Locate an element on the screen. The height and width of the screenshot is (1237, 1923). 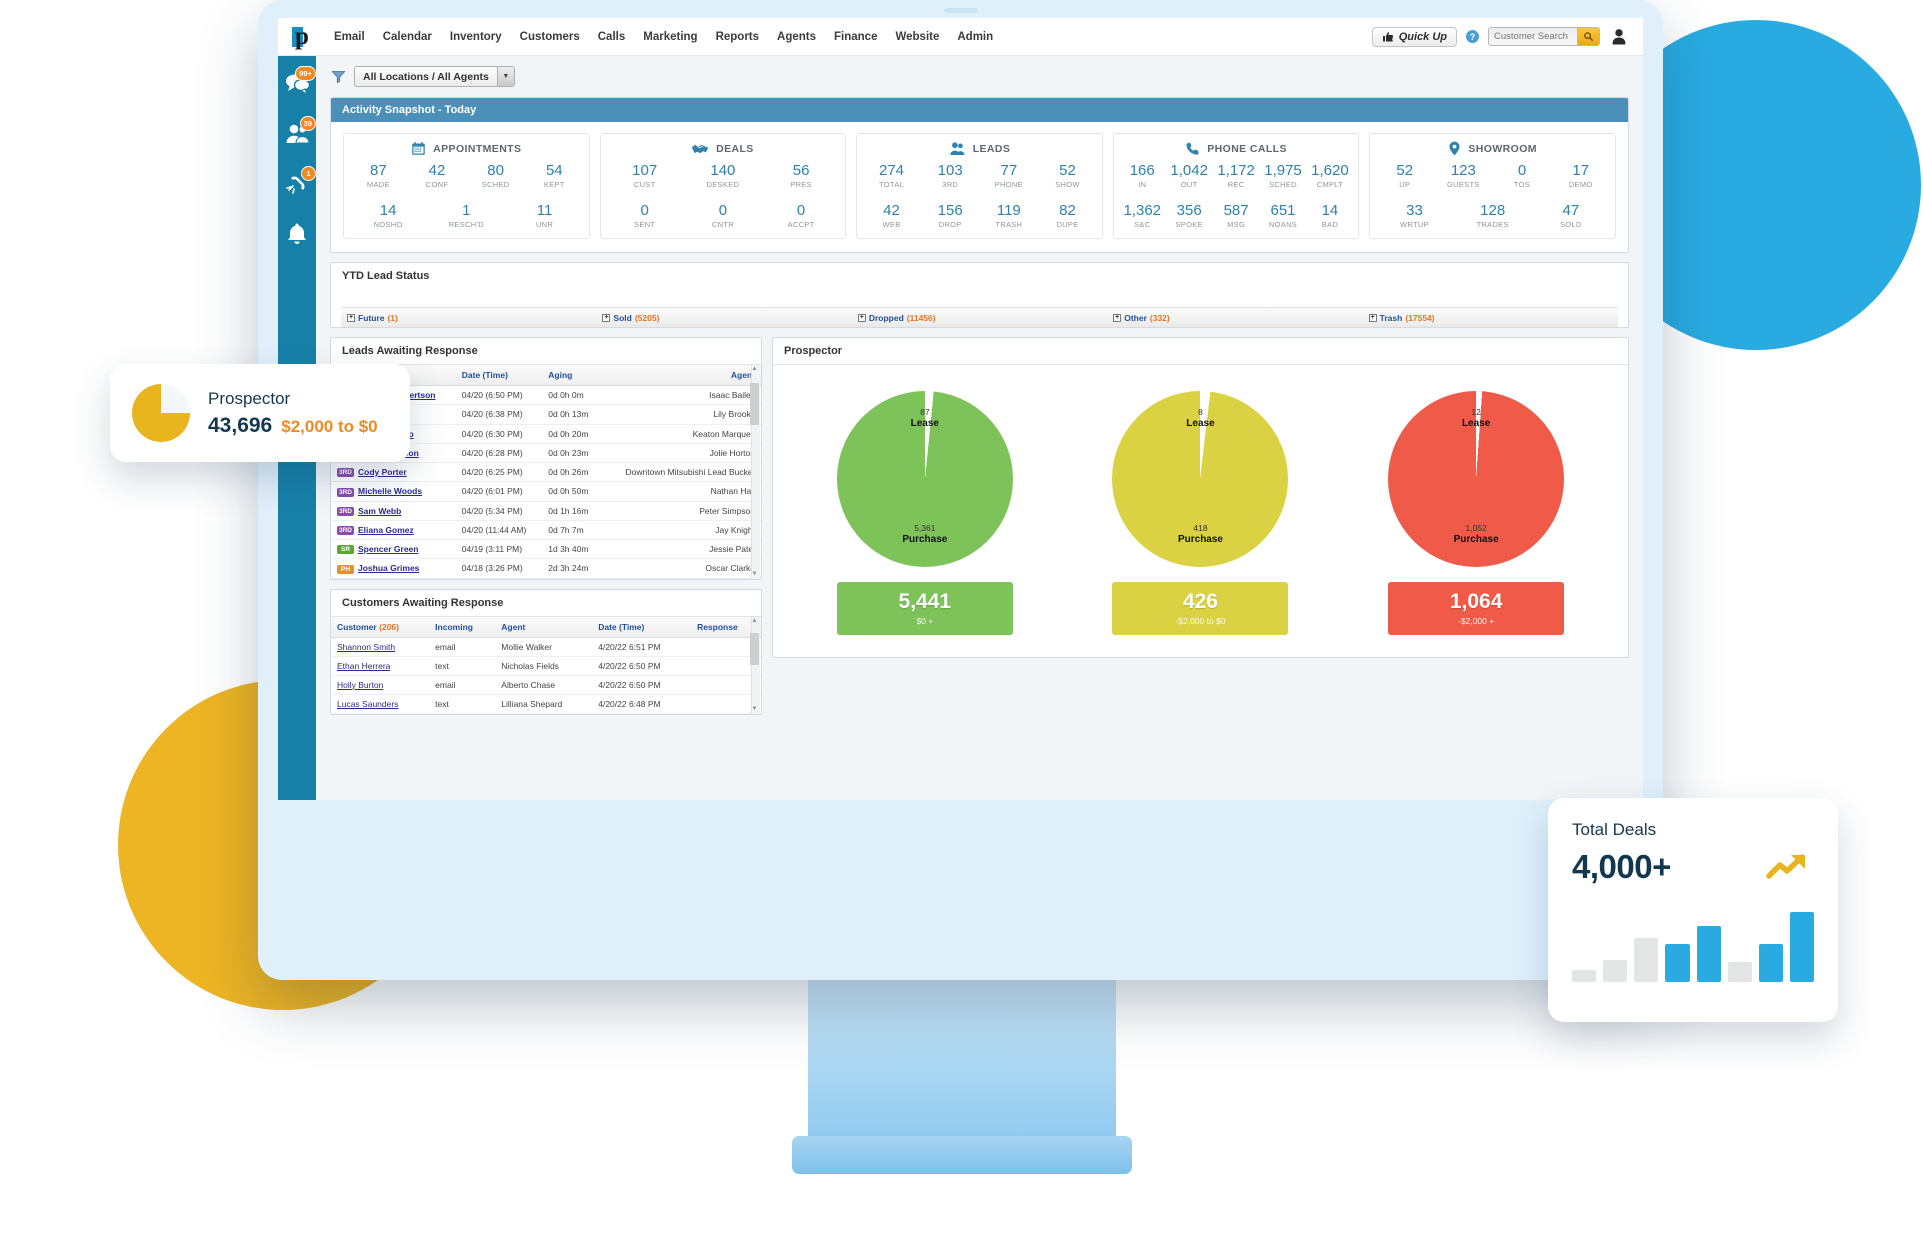
ytd-item-dropped: + Dropped (11456) is located at coordinates (979, 318).